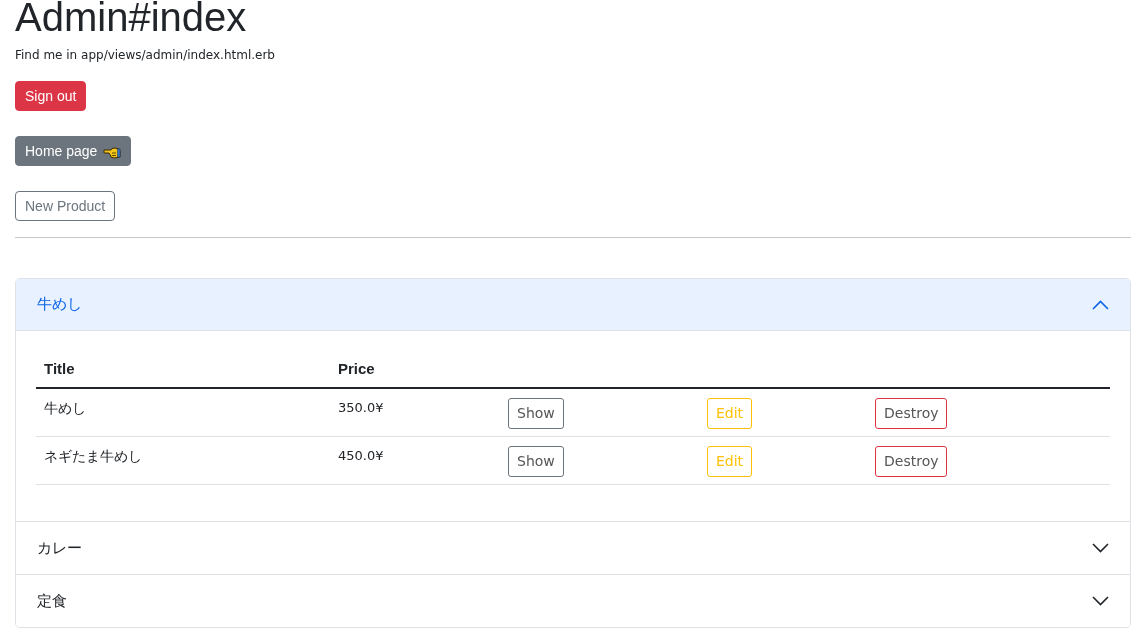 This screenshot has height=643, width=1131. What do you see at coordinates (65, 408) in the screenshot?
I see `table-cell-text: 牛めし` at bounding box center [65, 408].